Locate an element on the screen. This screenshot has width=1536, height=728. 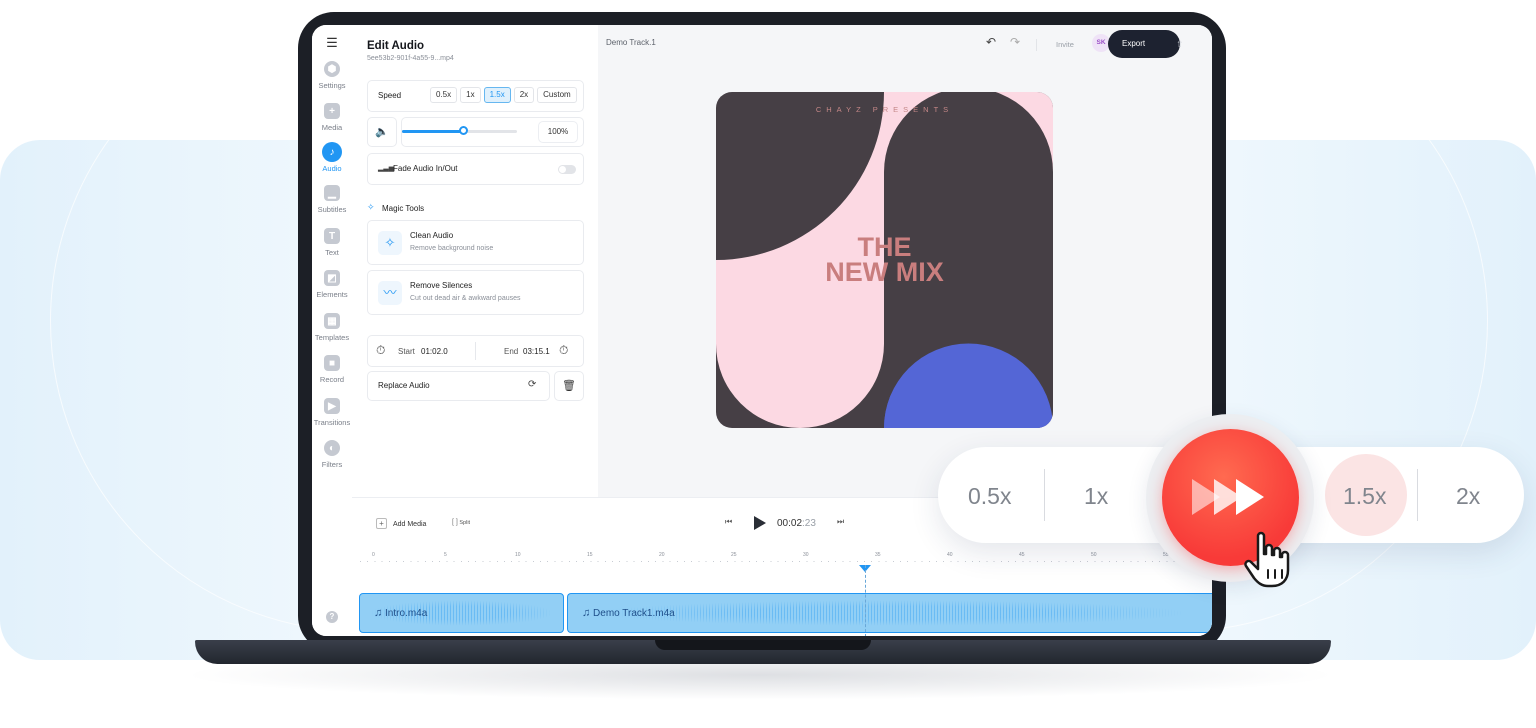
ruler-tick: 45 is located at coordinates (1022, 555).